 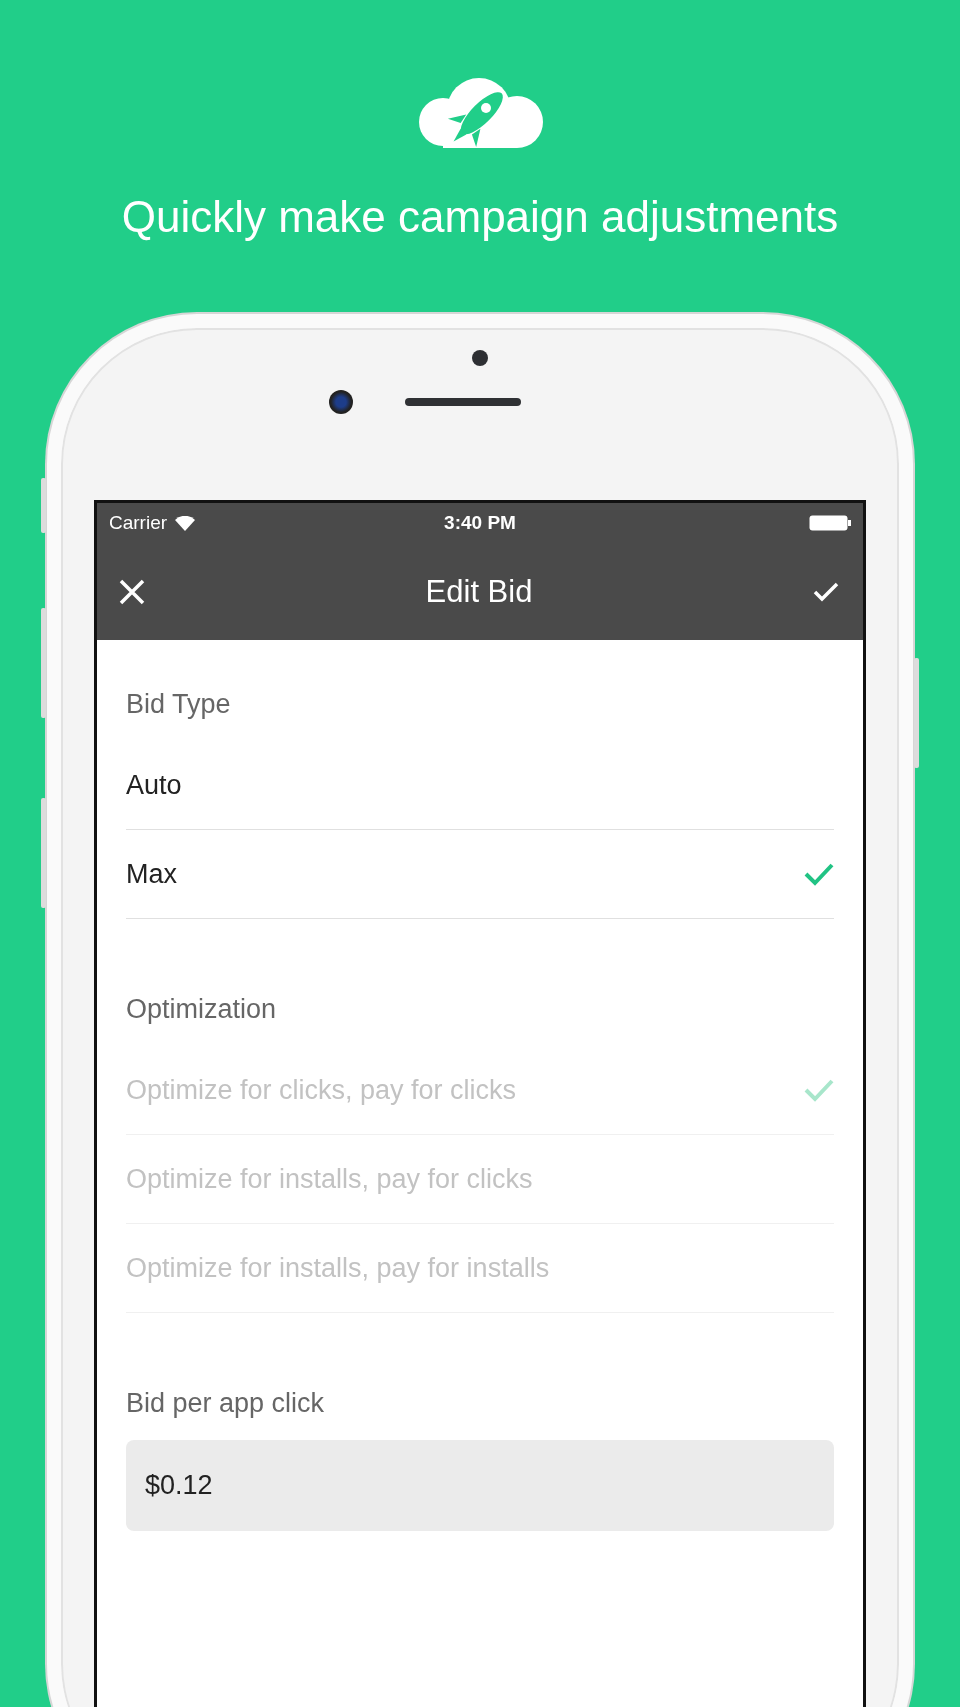 What do you see at coordinates (480, 874) in the screenshot?
I see `option-row: Max` at bounding box center [480, 874].